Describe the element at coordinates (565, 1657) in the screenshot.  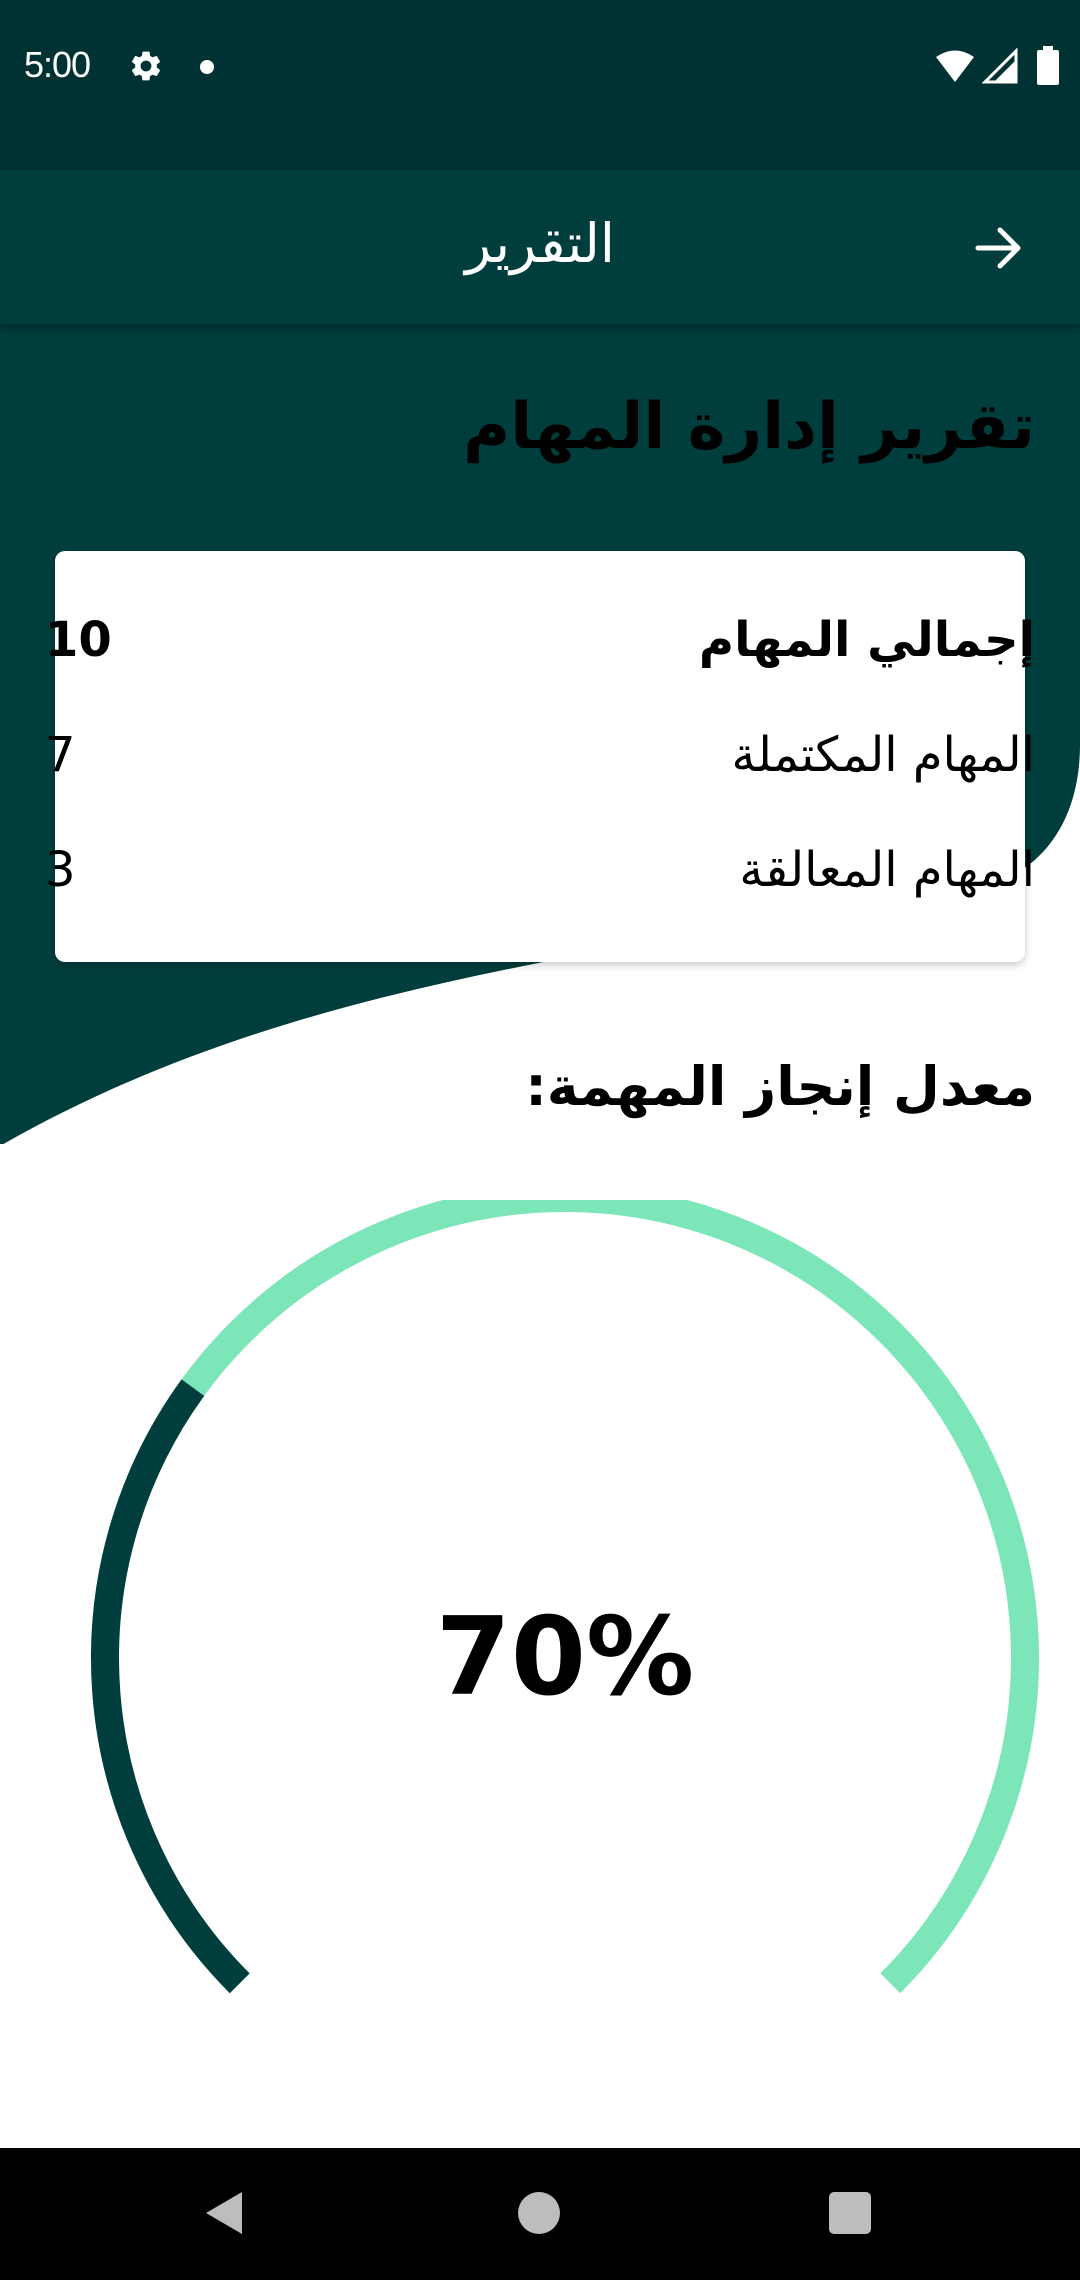
I see `completion-percentage: 70%` at that location.